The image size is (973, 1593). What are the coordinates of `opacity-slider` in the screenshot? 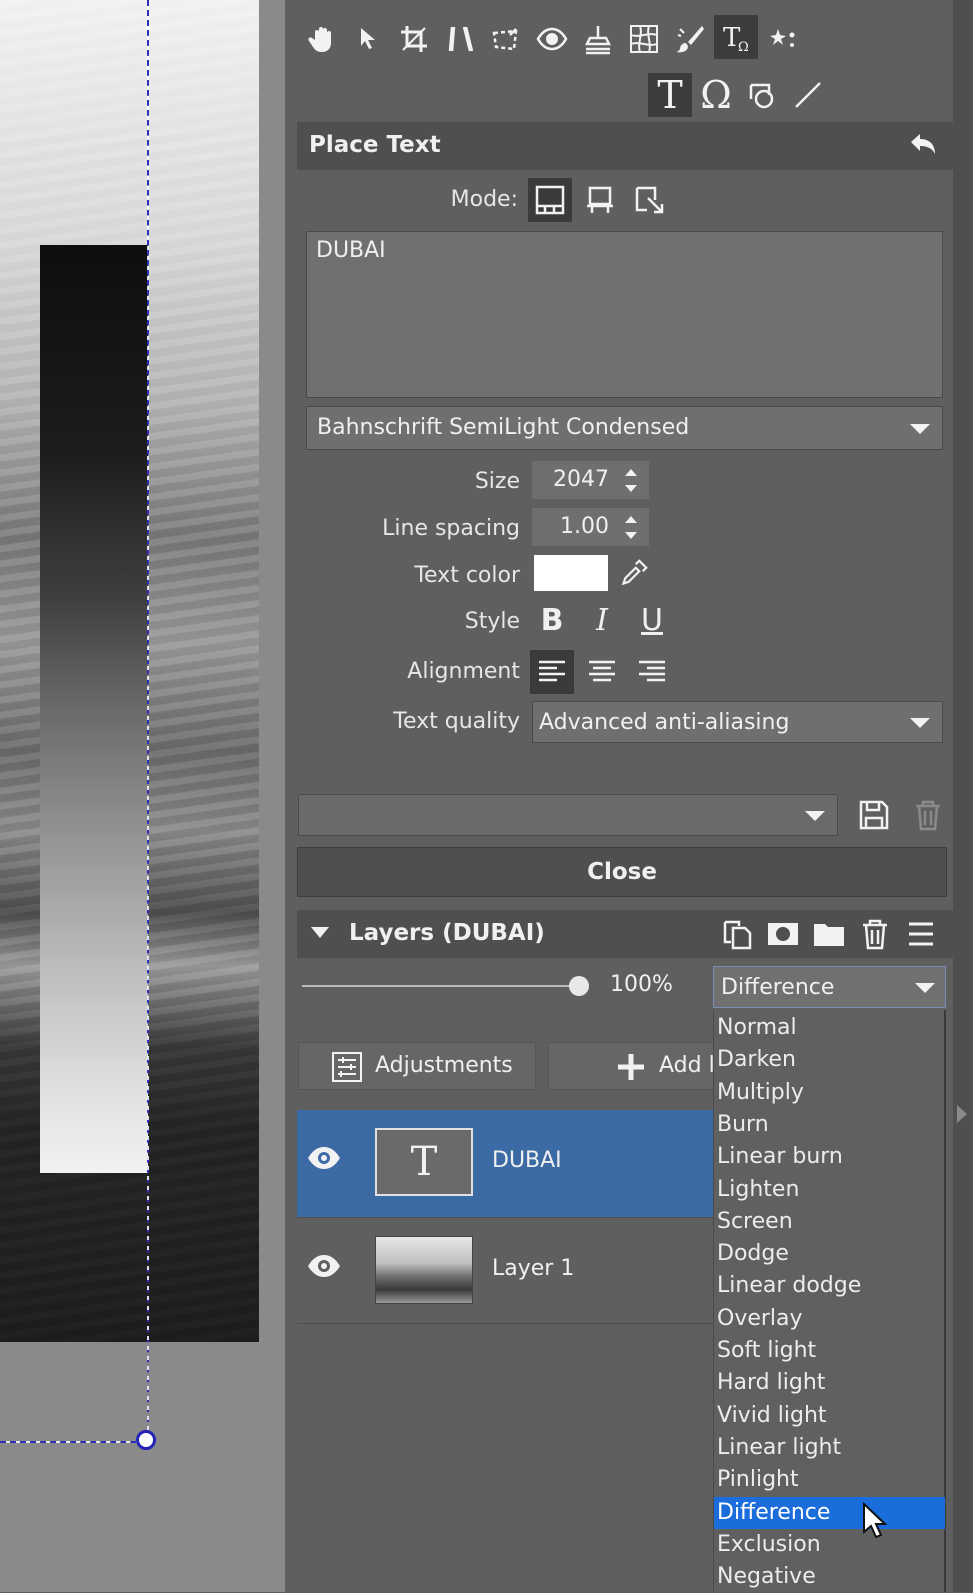 It's located at (442, 986).